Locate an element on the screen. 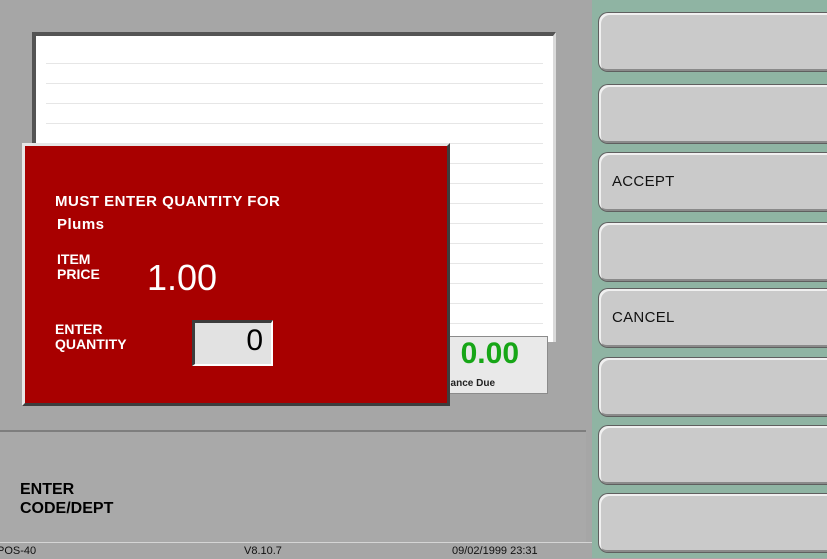 Image resolution: width=827 pixels, height=559 pixels. balance-due-box: 0.00 Balance Due is located at coordinates (493, 365).